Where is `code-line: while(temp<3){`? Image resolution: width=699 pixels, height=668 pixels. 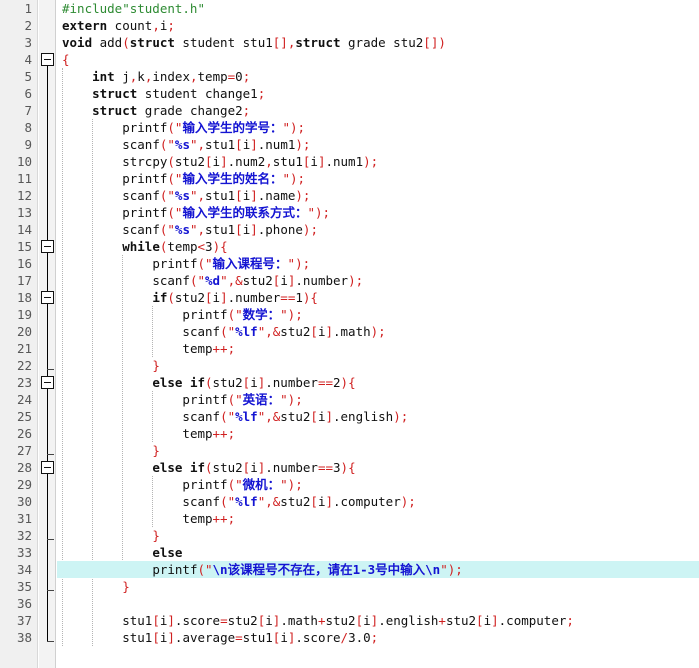
code-line: while(temp<3){ is located at coordinates (378, 246).